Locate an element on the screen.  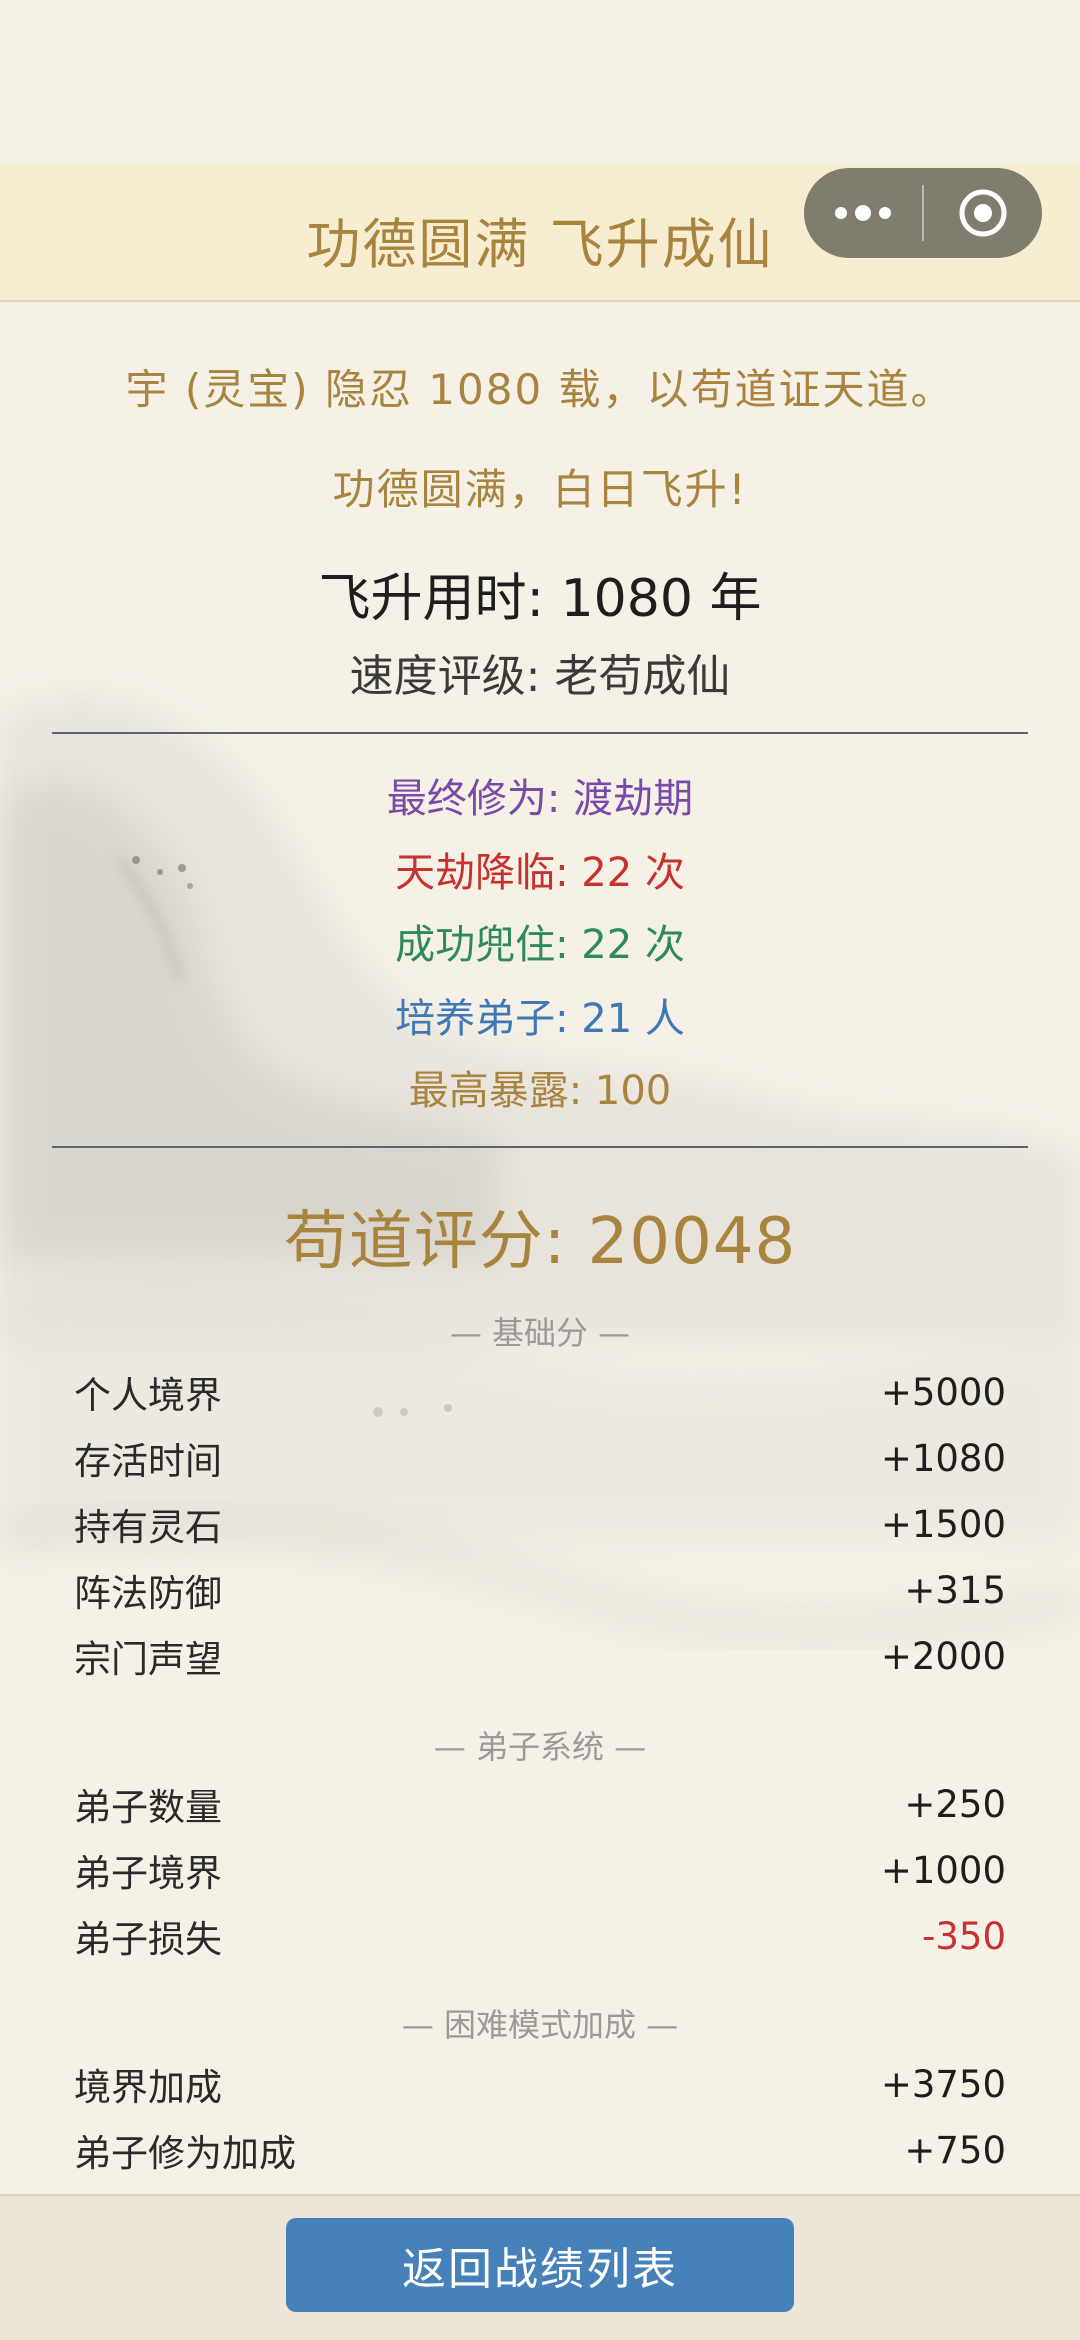
score-row: 弟子境界 +1000 is located at coordinates (540, 1870).